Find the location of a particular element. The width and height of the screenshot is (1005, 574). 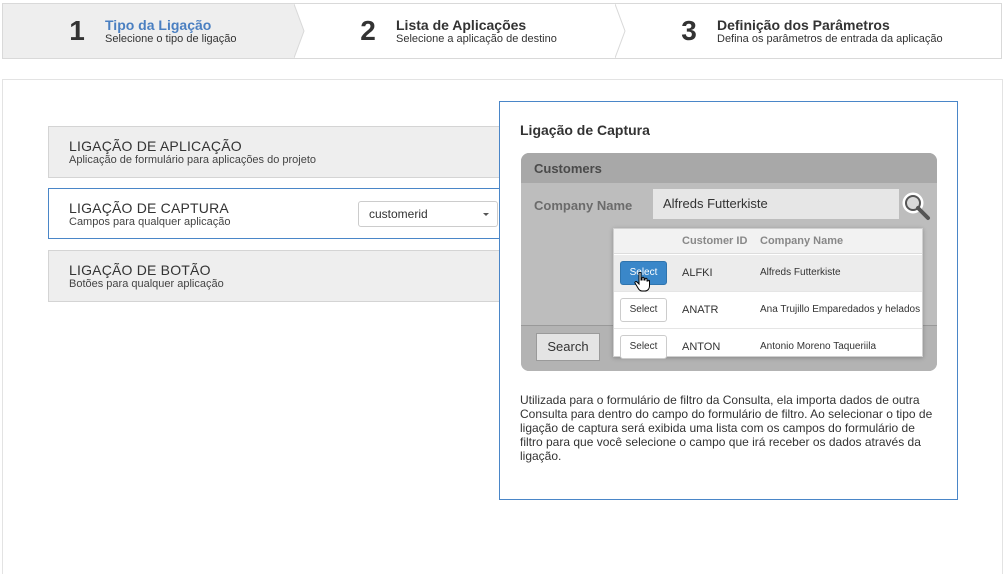

cell-customer-id: ANATR is located at coordinates (700, 310).